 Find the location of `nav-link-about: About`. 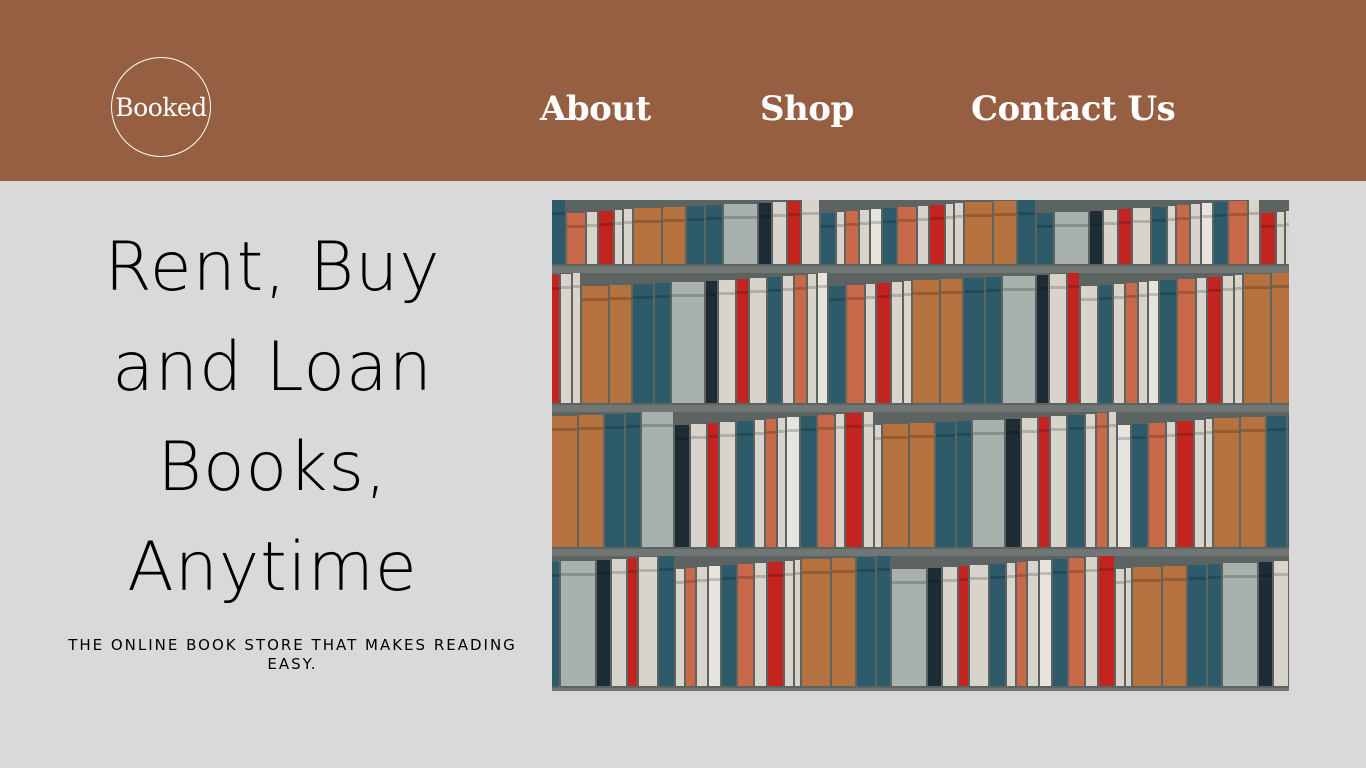

nav-link-about: About is located at coordinates (595, 109).